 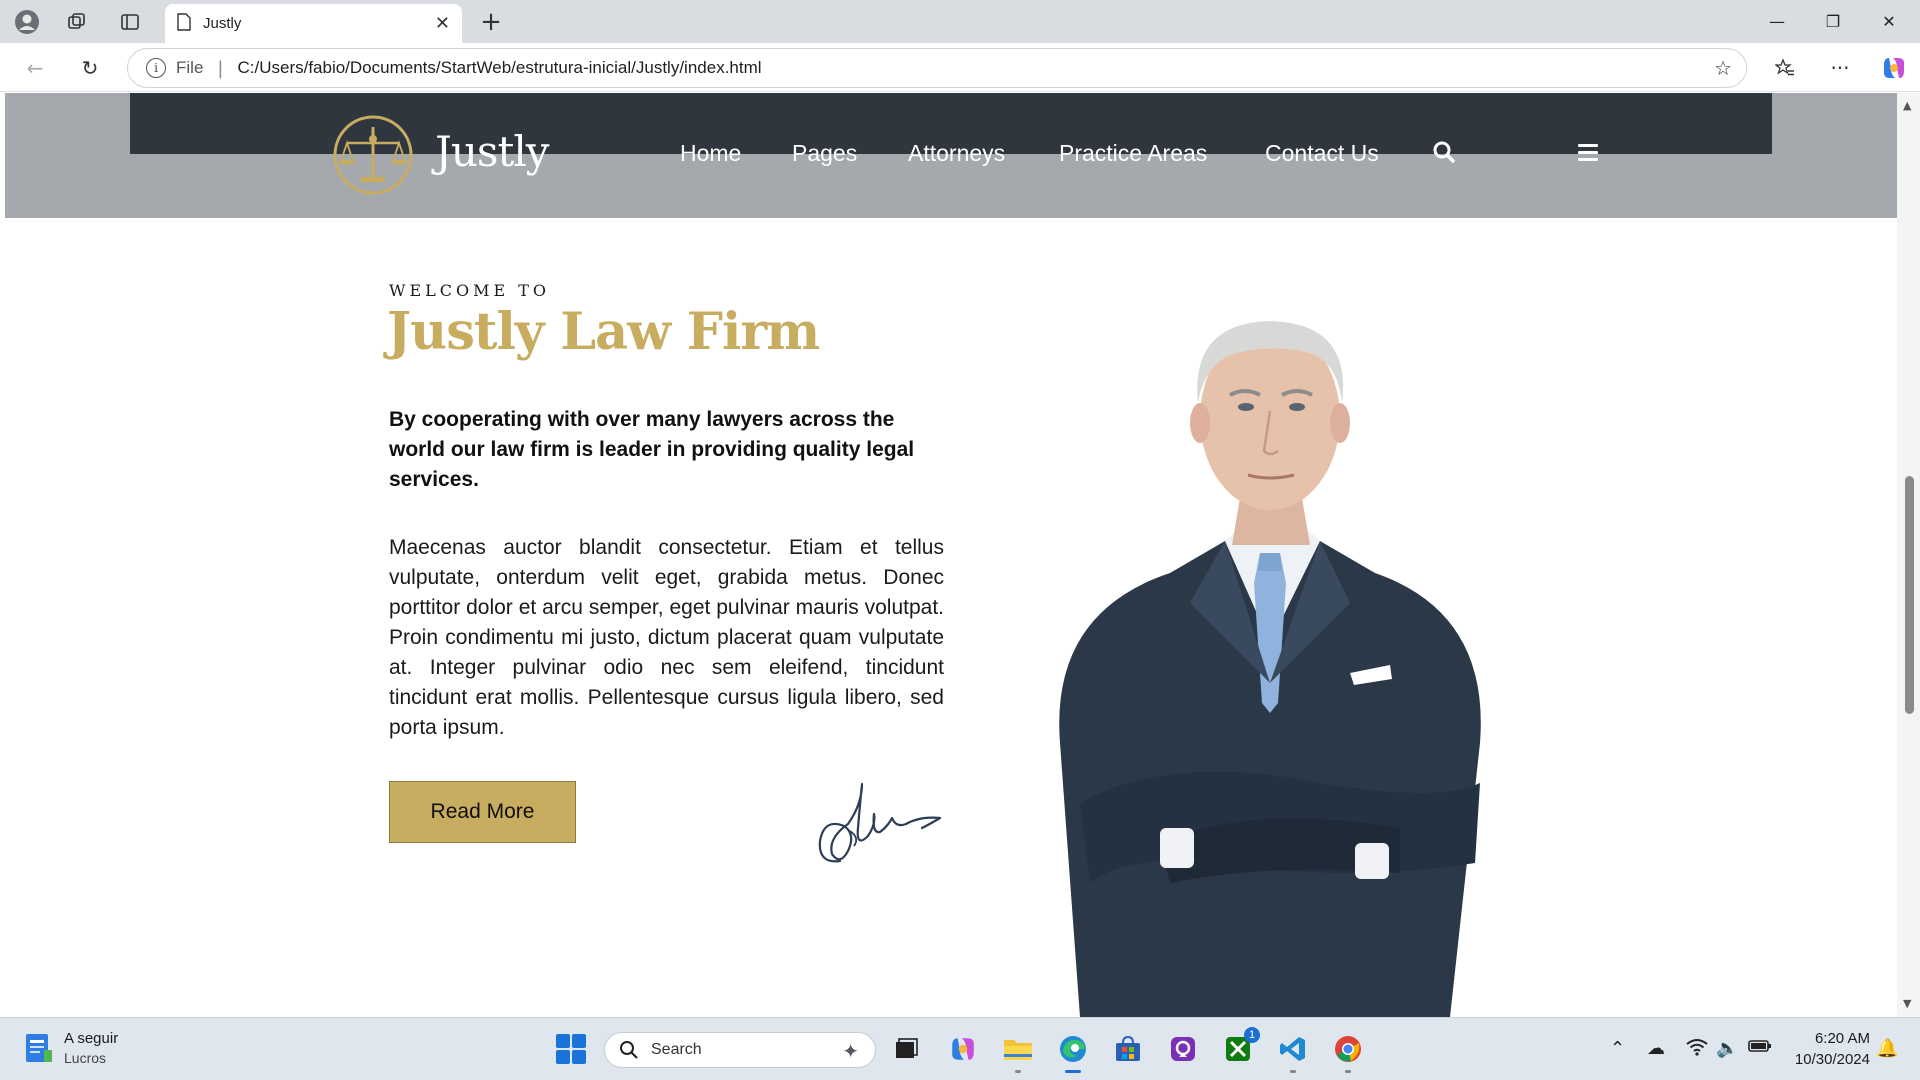 I want to click on chrome-icon, so click(x=1348, y=1052).